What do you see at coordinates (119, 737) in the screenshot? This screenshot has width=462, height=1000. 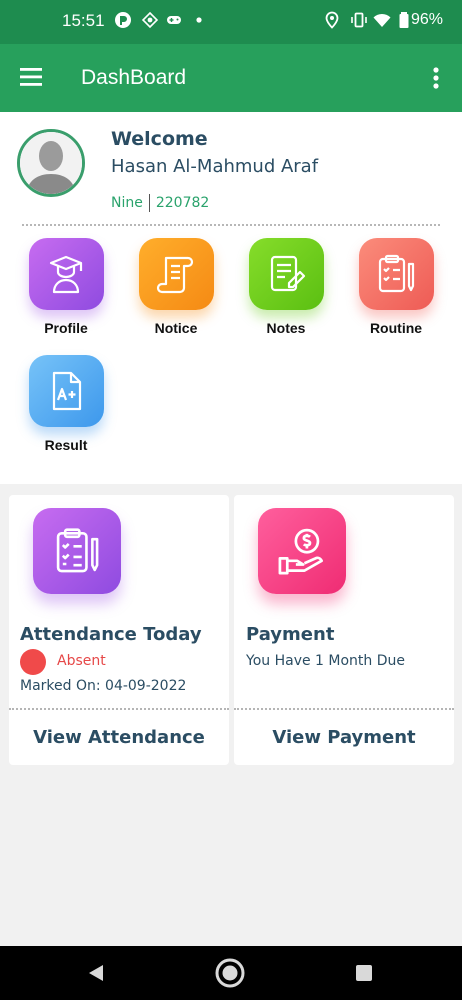 I see `view-attendance-button: View Attendance` at bounding box center [119, 737].